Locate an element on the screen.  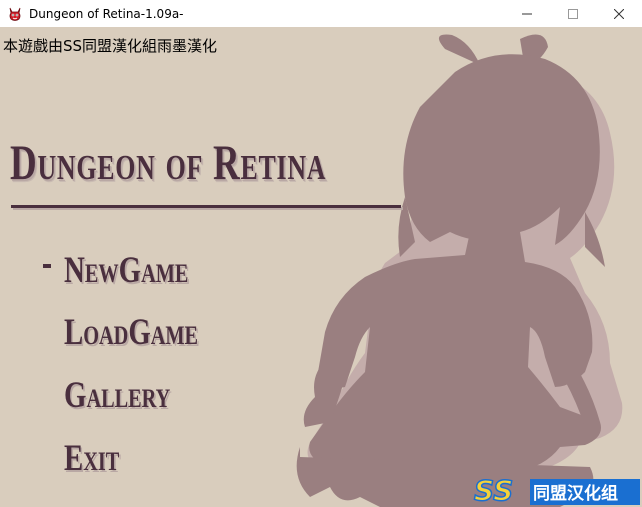
menu-item-load-game: LoadGame is located at coordinates (131, 332).